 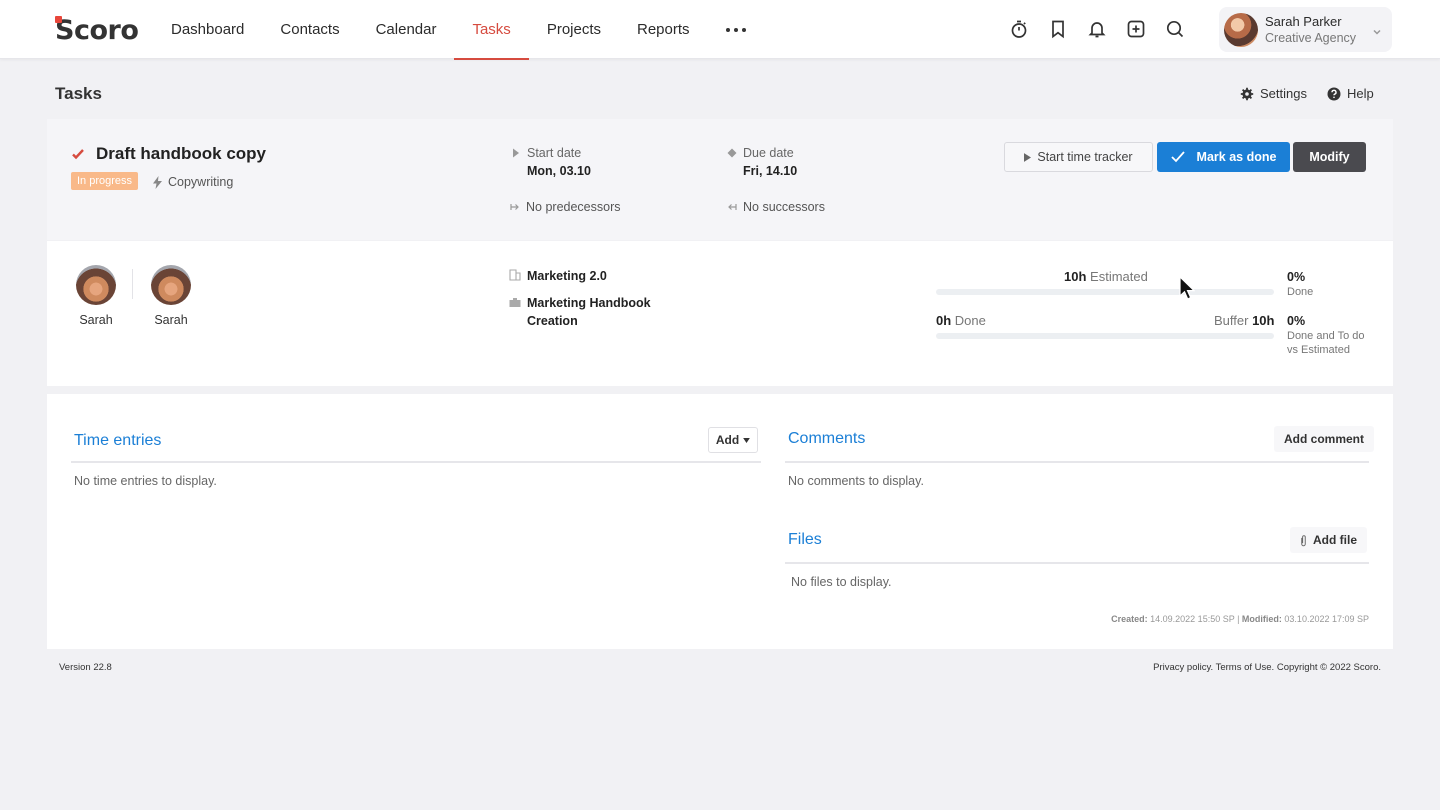 What do you see at coordinates (78, 93) in the screenshot?
I see `page-title: Tasks` at bounding box center [78, 93].